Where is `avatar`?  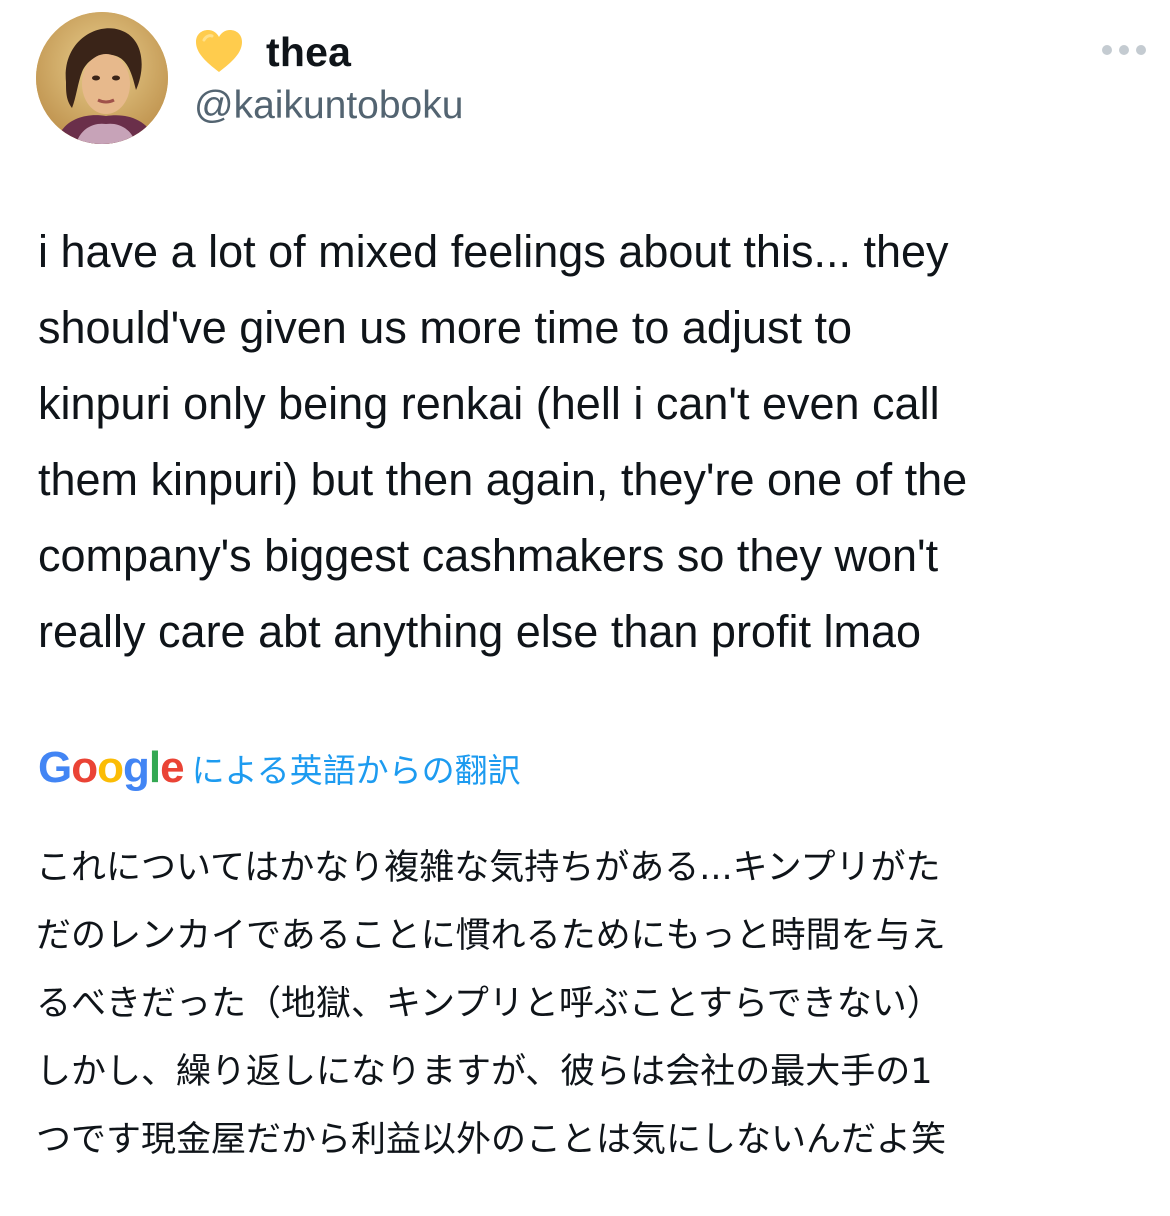
avatar is located at coordinates (102, 78).